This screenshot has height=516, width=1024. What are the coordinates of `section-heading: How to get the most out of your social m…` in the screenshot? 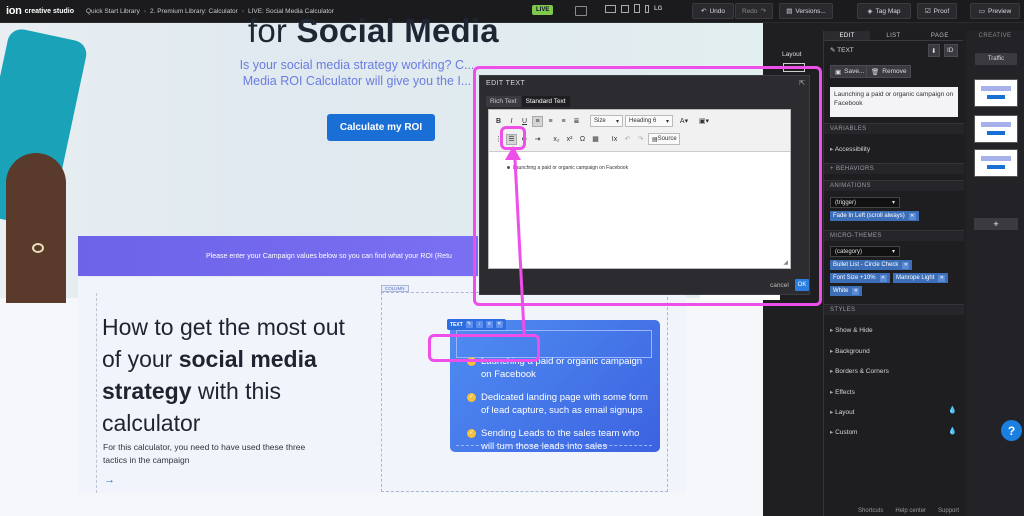 It's located at (232, 375).